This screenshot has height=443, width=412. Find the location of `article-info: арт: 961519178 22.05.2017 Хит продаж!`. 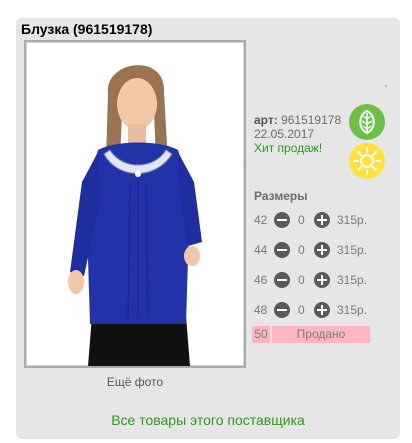

article-info: арт: 961519178 22.05.2017 Хит продаж! is located at coordinates (297, 134).